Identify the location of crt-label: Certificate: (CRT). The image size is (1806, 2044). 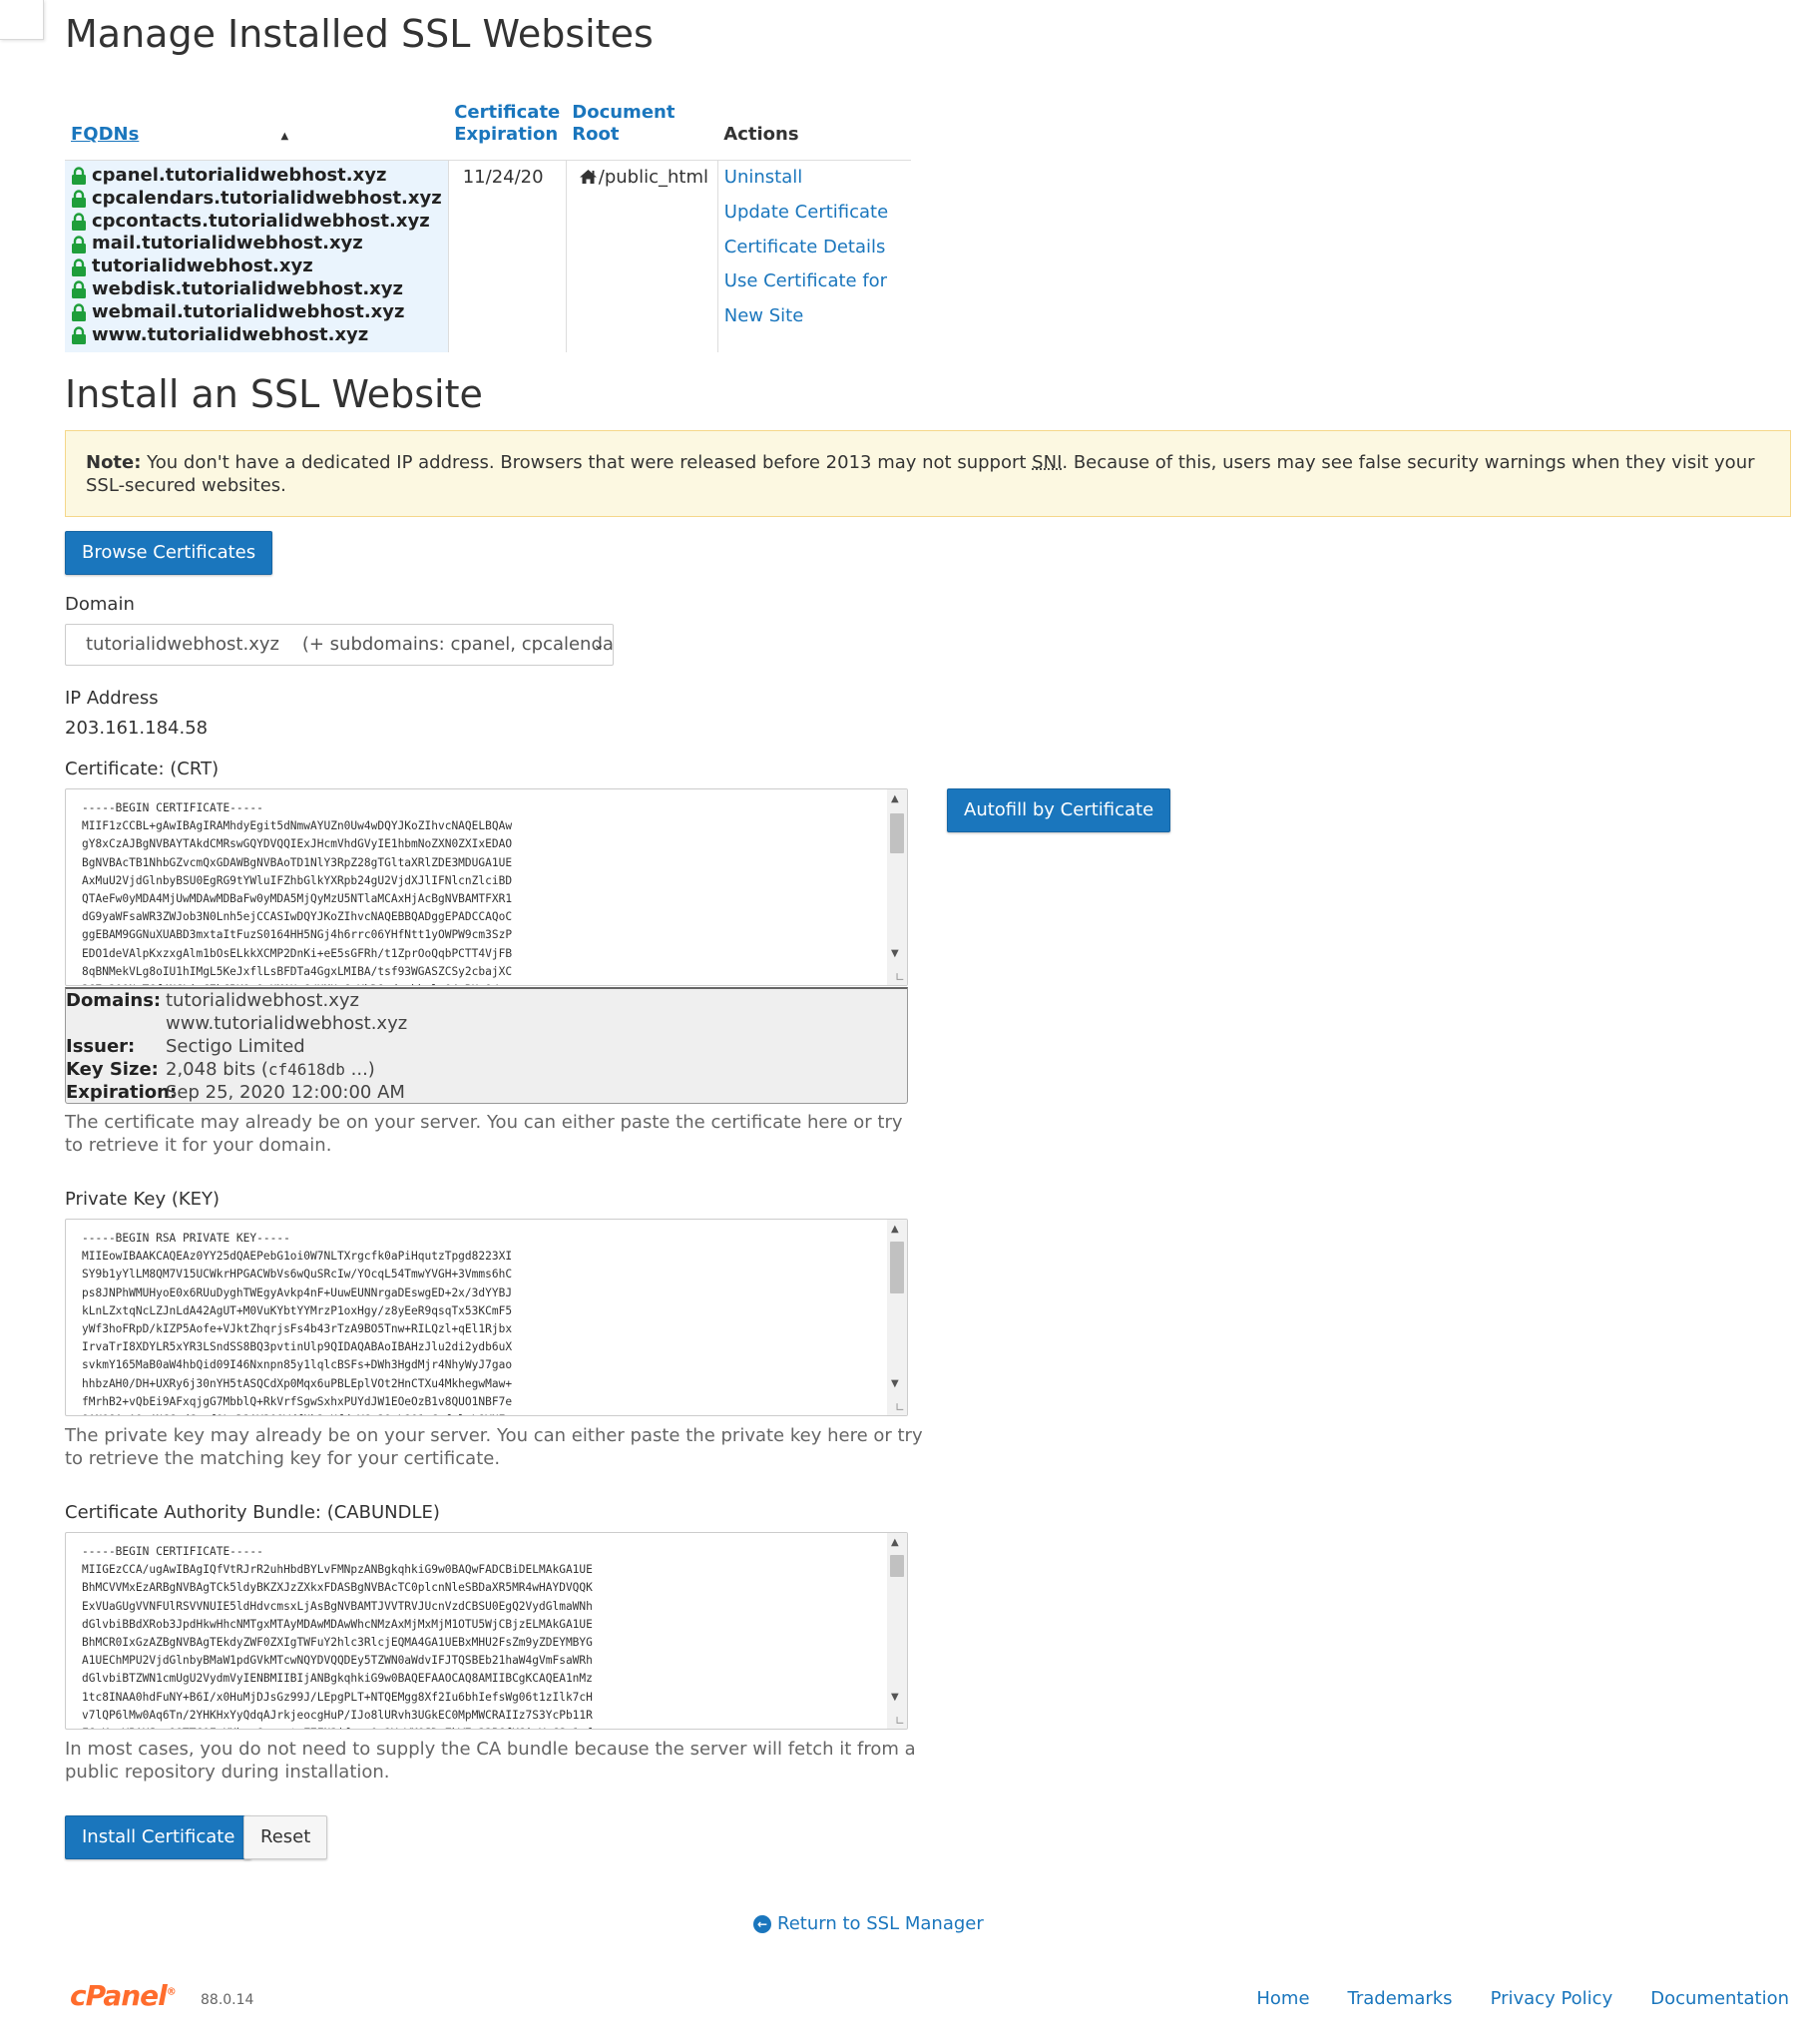
(142, 769).